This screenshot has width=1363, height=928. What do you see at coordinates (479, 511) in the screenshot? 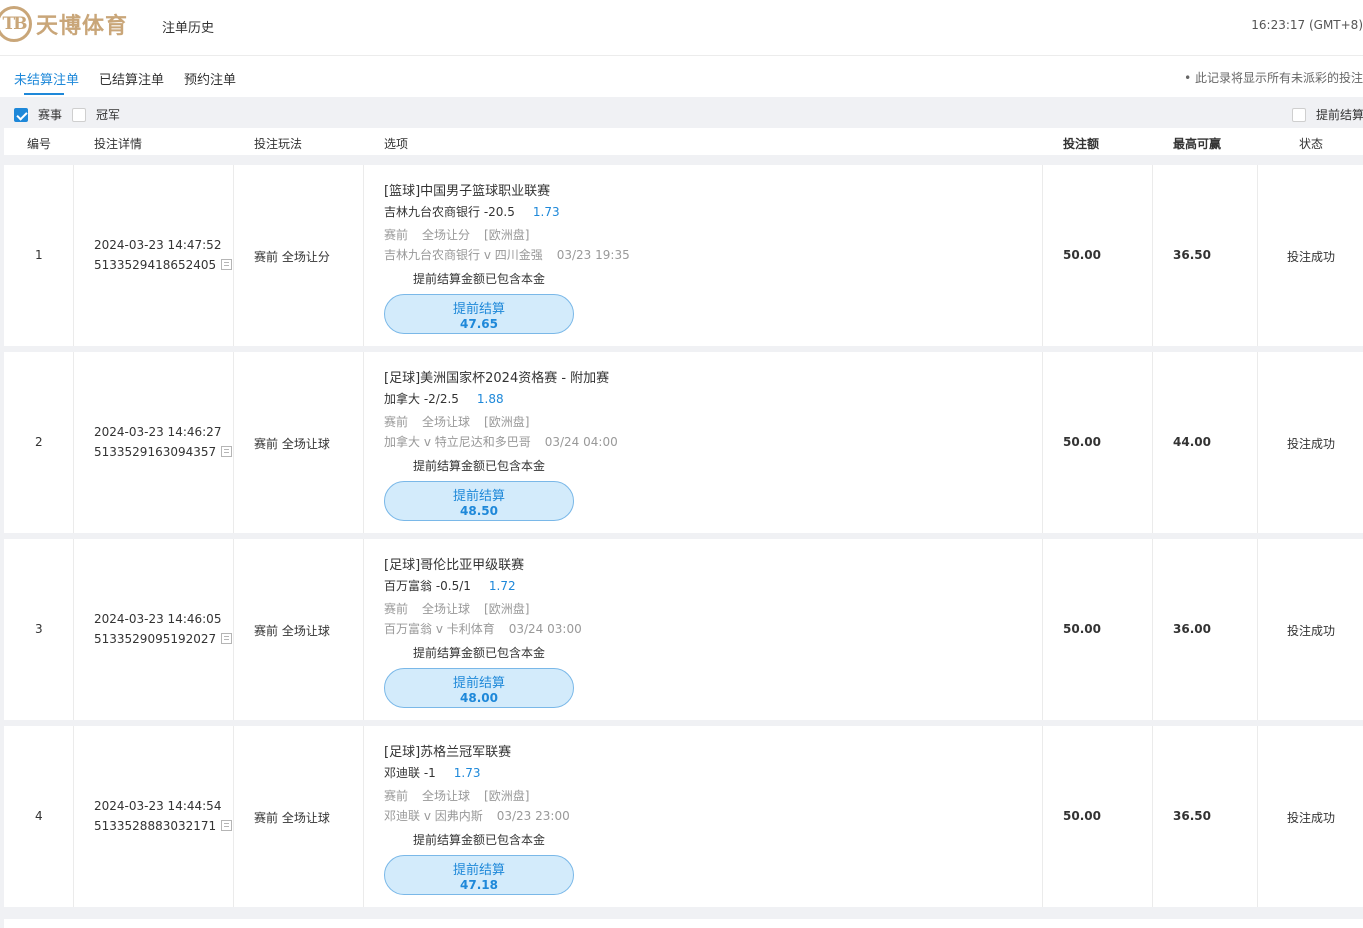
I see `cashout-amount: 48.50` at bounding box center [479, 511].